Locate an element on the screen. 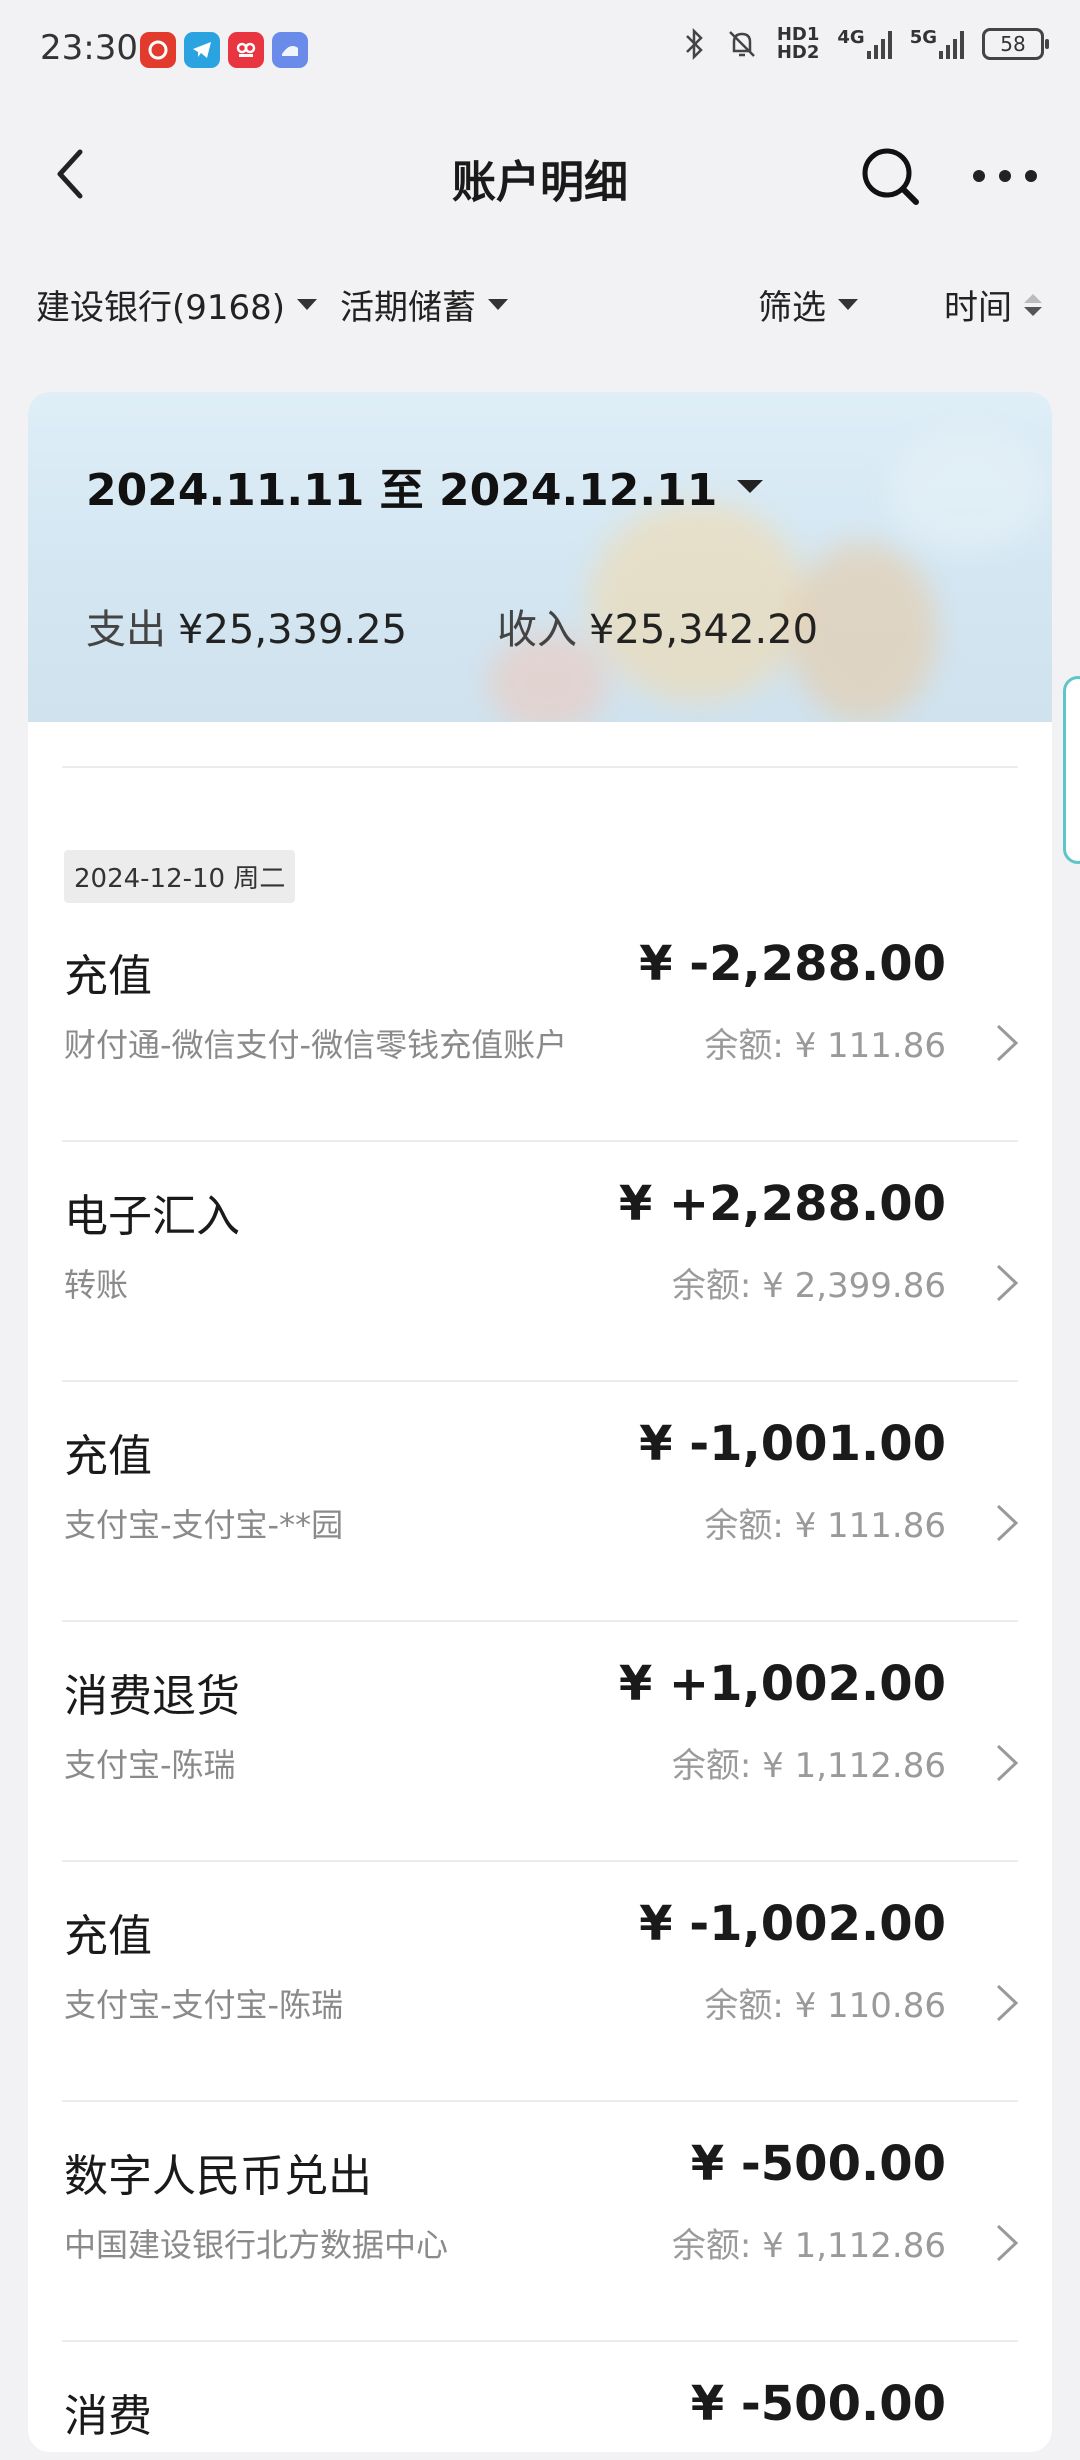 Image resolution: width=1080 pixels, height=2460 pixels. mute-bell-icon is located at coordinates (741, 44).